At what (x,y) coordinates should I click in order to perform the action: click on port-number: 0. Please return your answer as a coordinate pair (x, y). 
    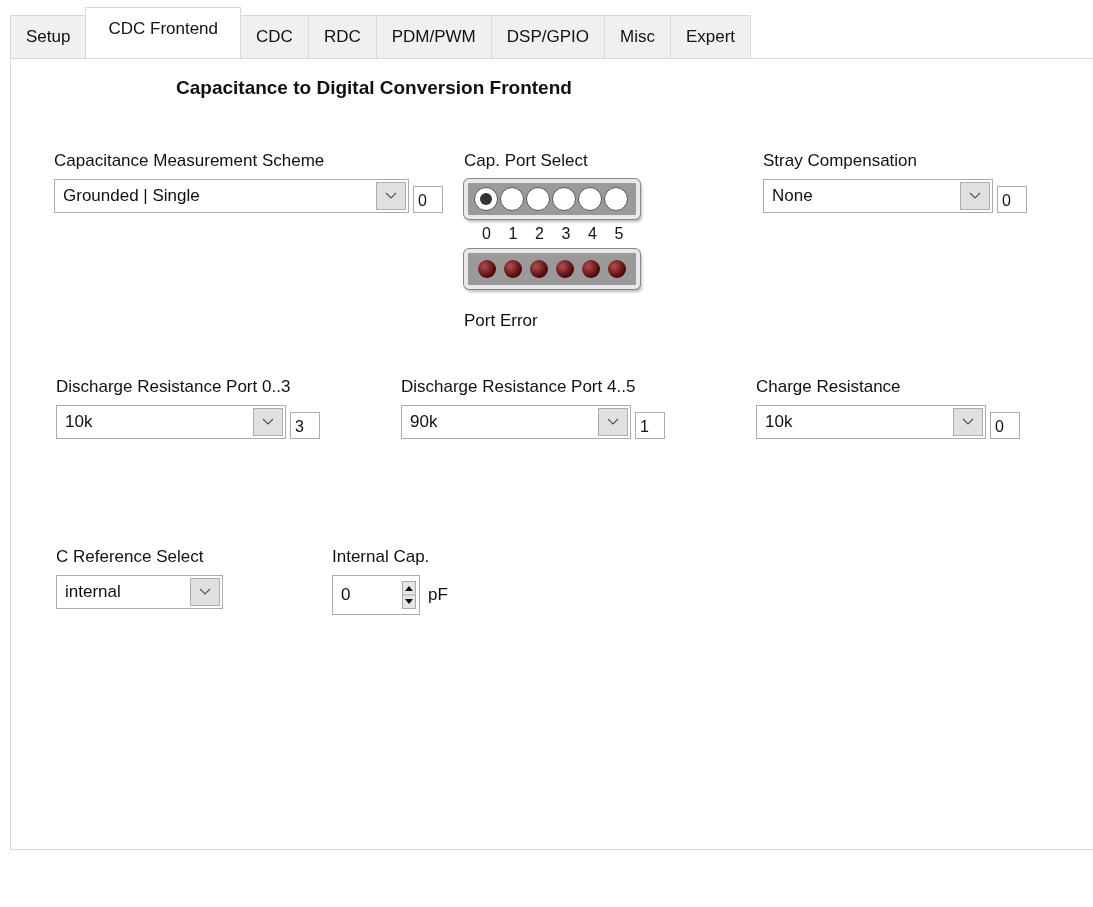
    Looking at the image, I should click on (486, 234).